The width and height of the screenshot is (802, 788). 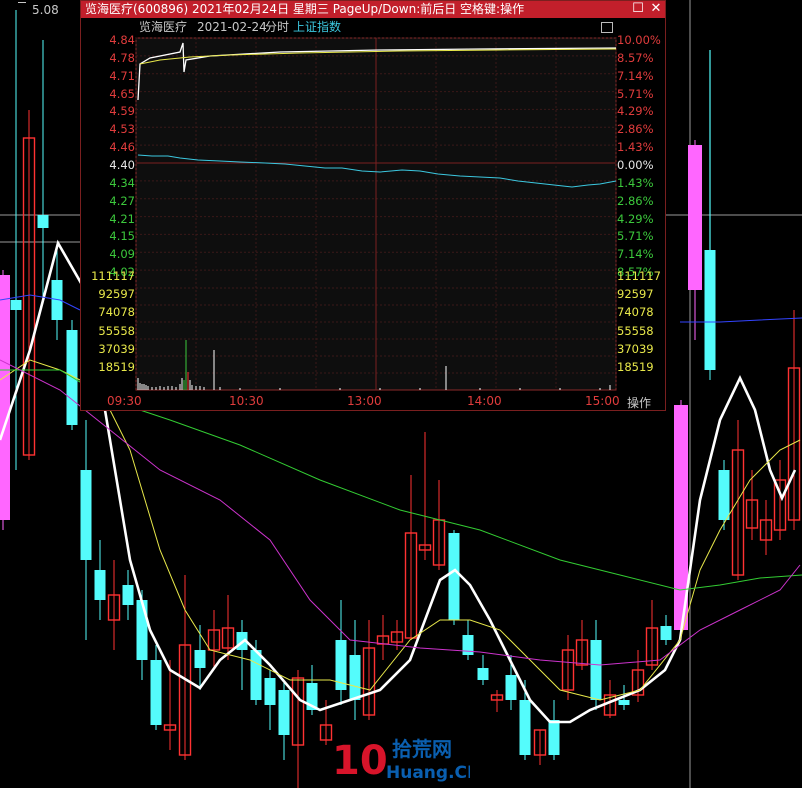 I want to click on pct-tick: 8.57%, so click(x=635, y=57).